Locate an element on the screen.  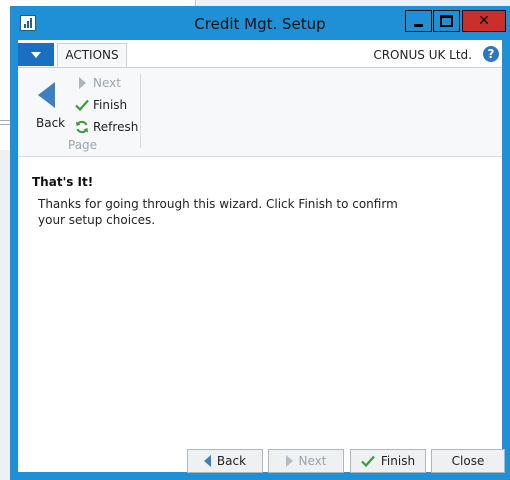
help-icon: ? is located at coordinates (491, 54).